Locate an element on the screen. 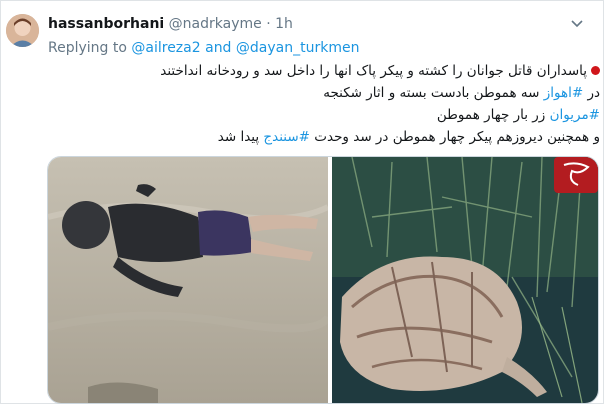 This screenshot has height=404, width=604. reply-and: and is located at coordinates (218, 48).